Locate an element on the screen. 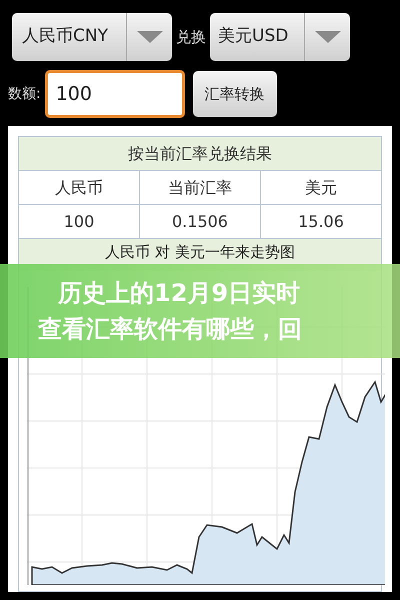  table-title: 按当前汇率兑换结果 is located at coordinates (200, 153).